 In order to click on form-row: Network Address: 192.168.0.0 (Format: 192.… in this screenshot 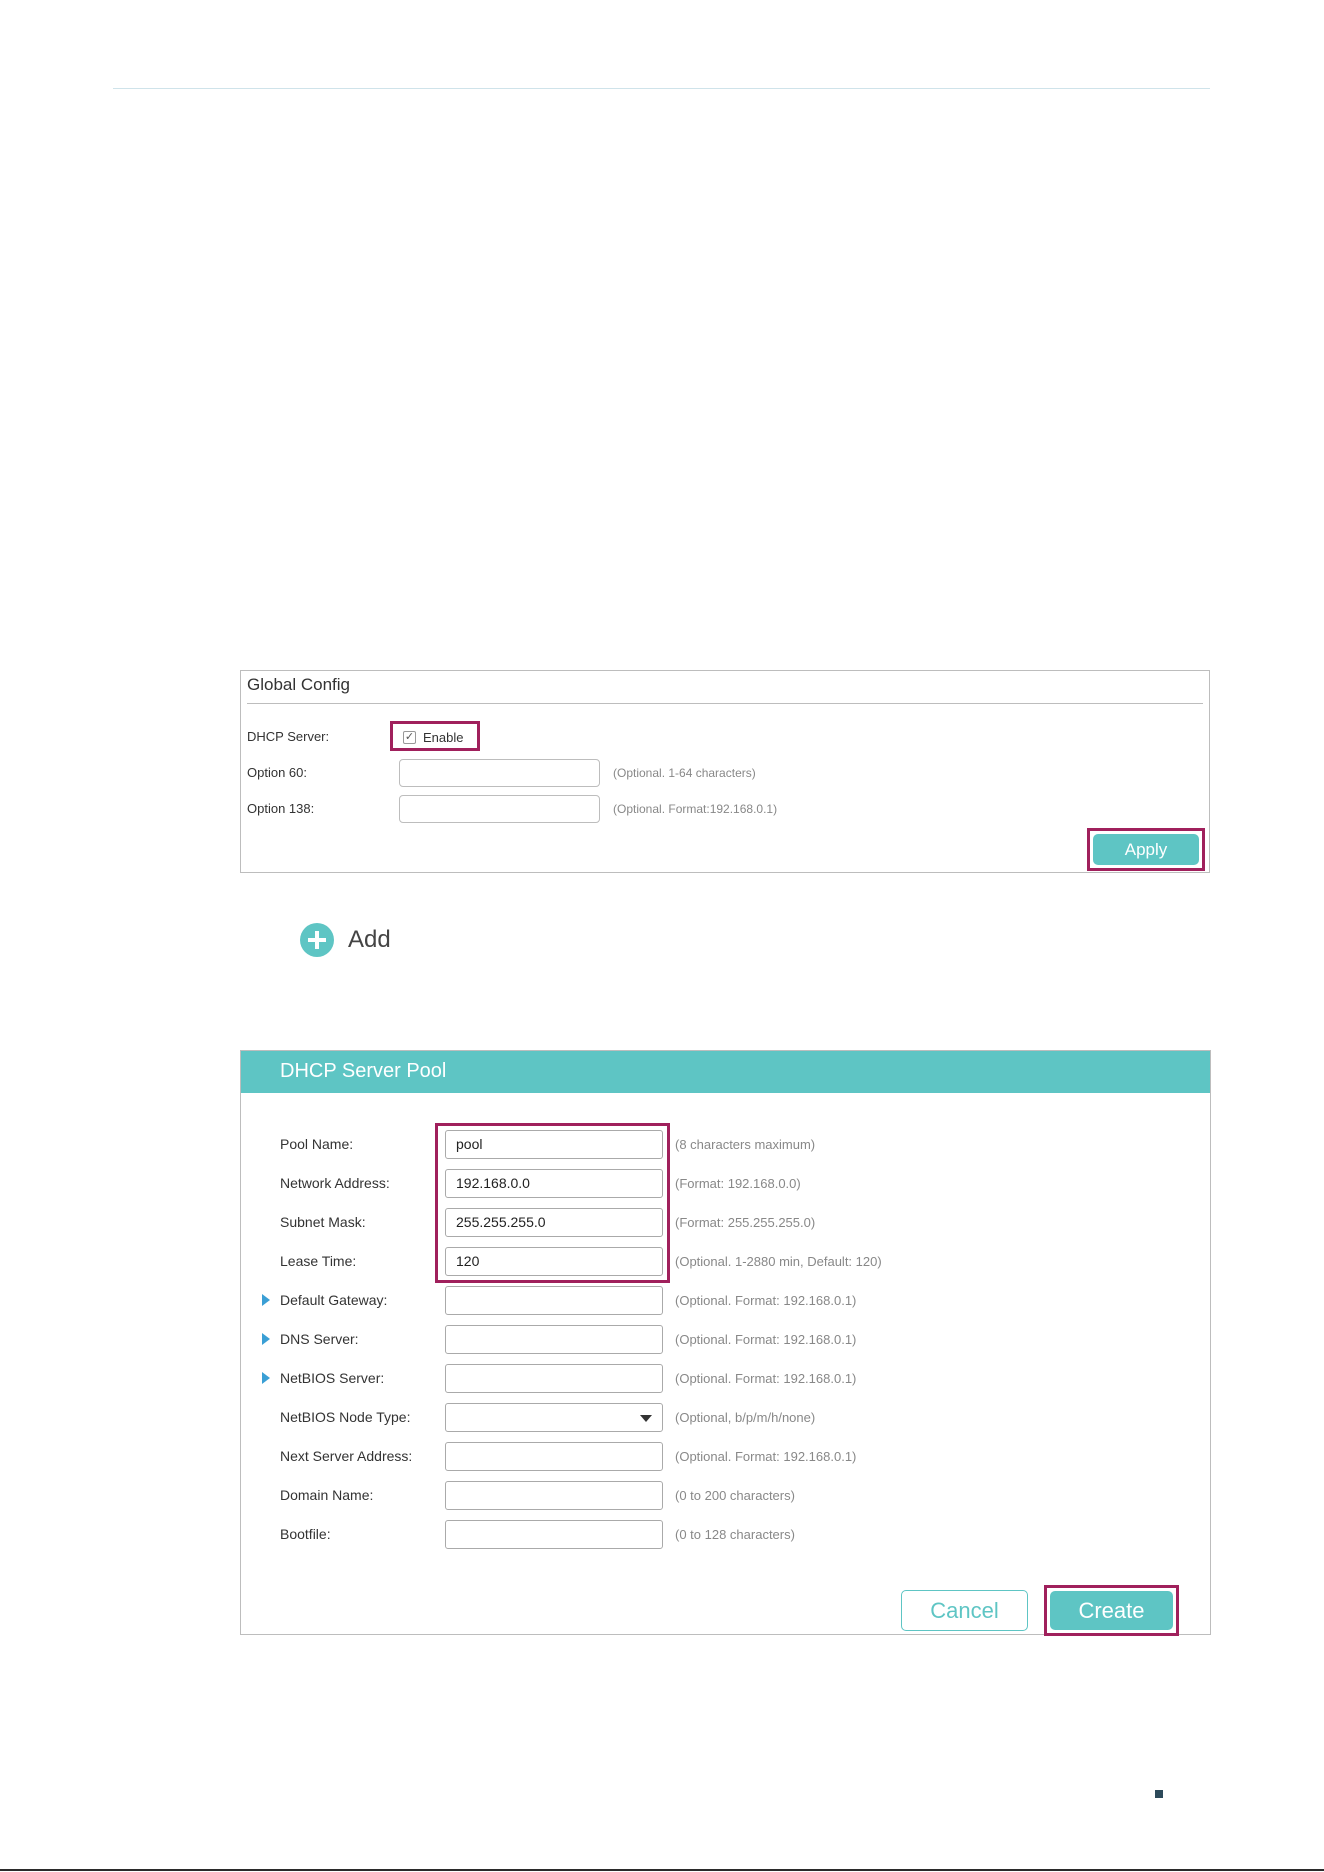, I will do `click(725, 1183)`.